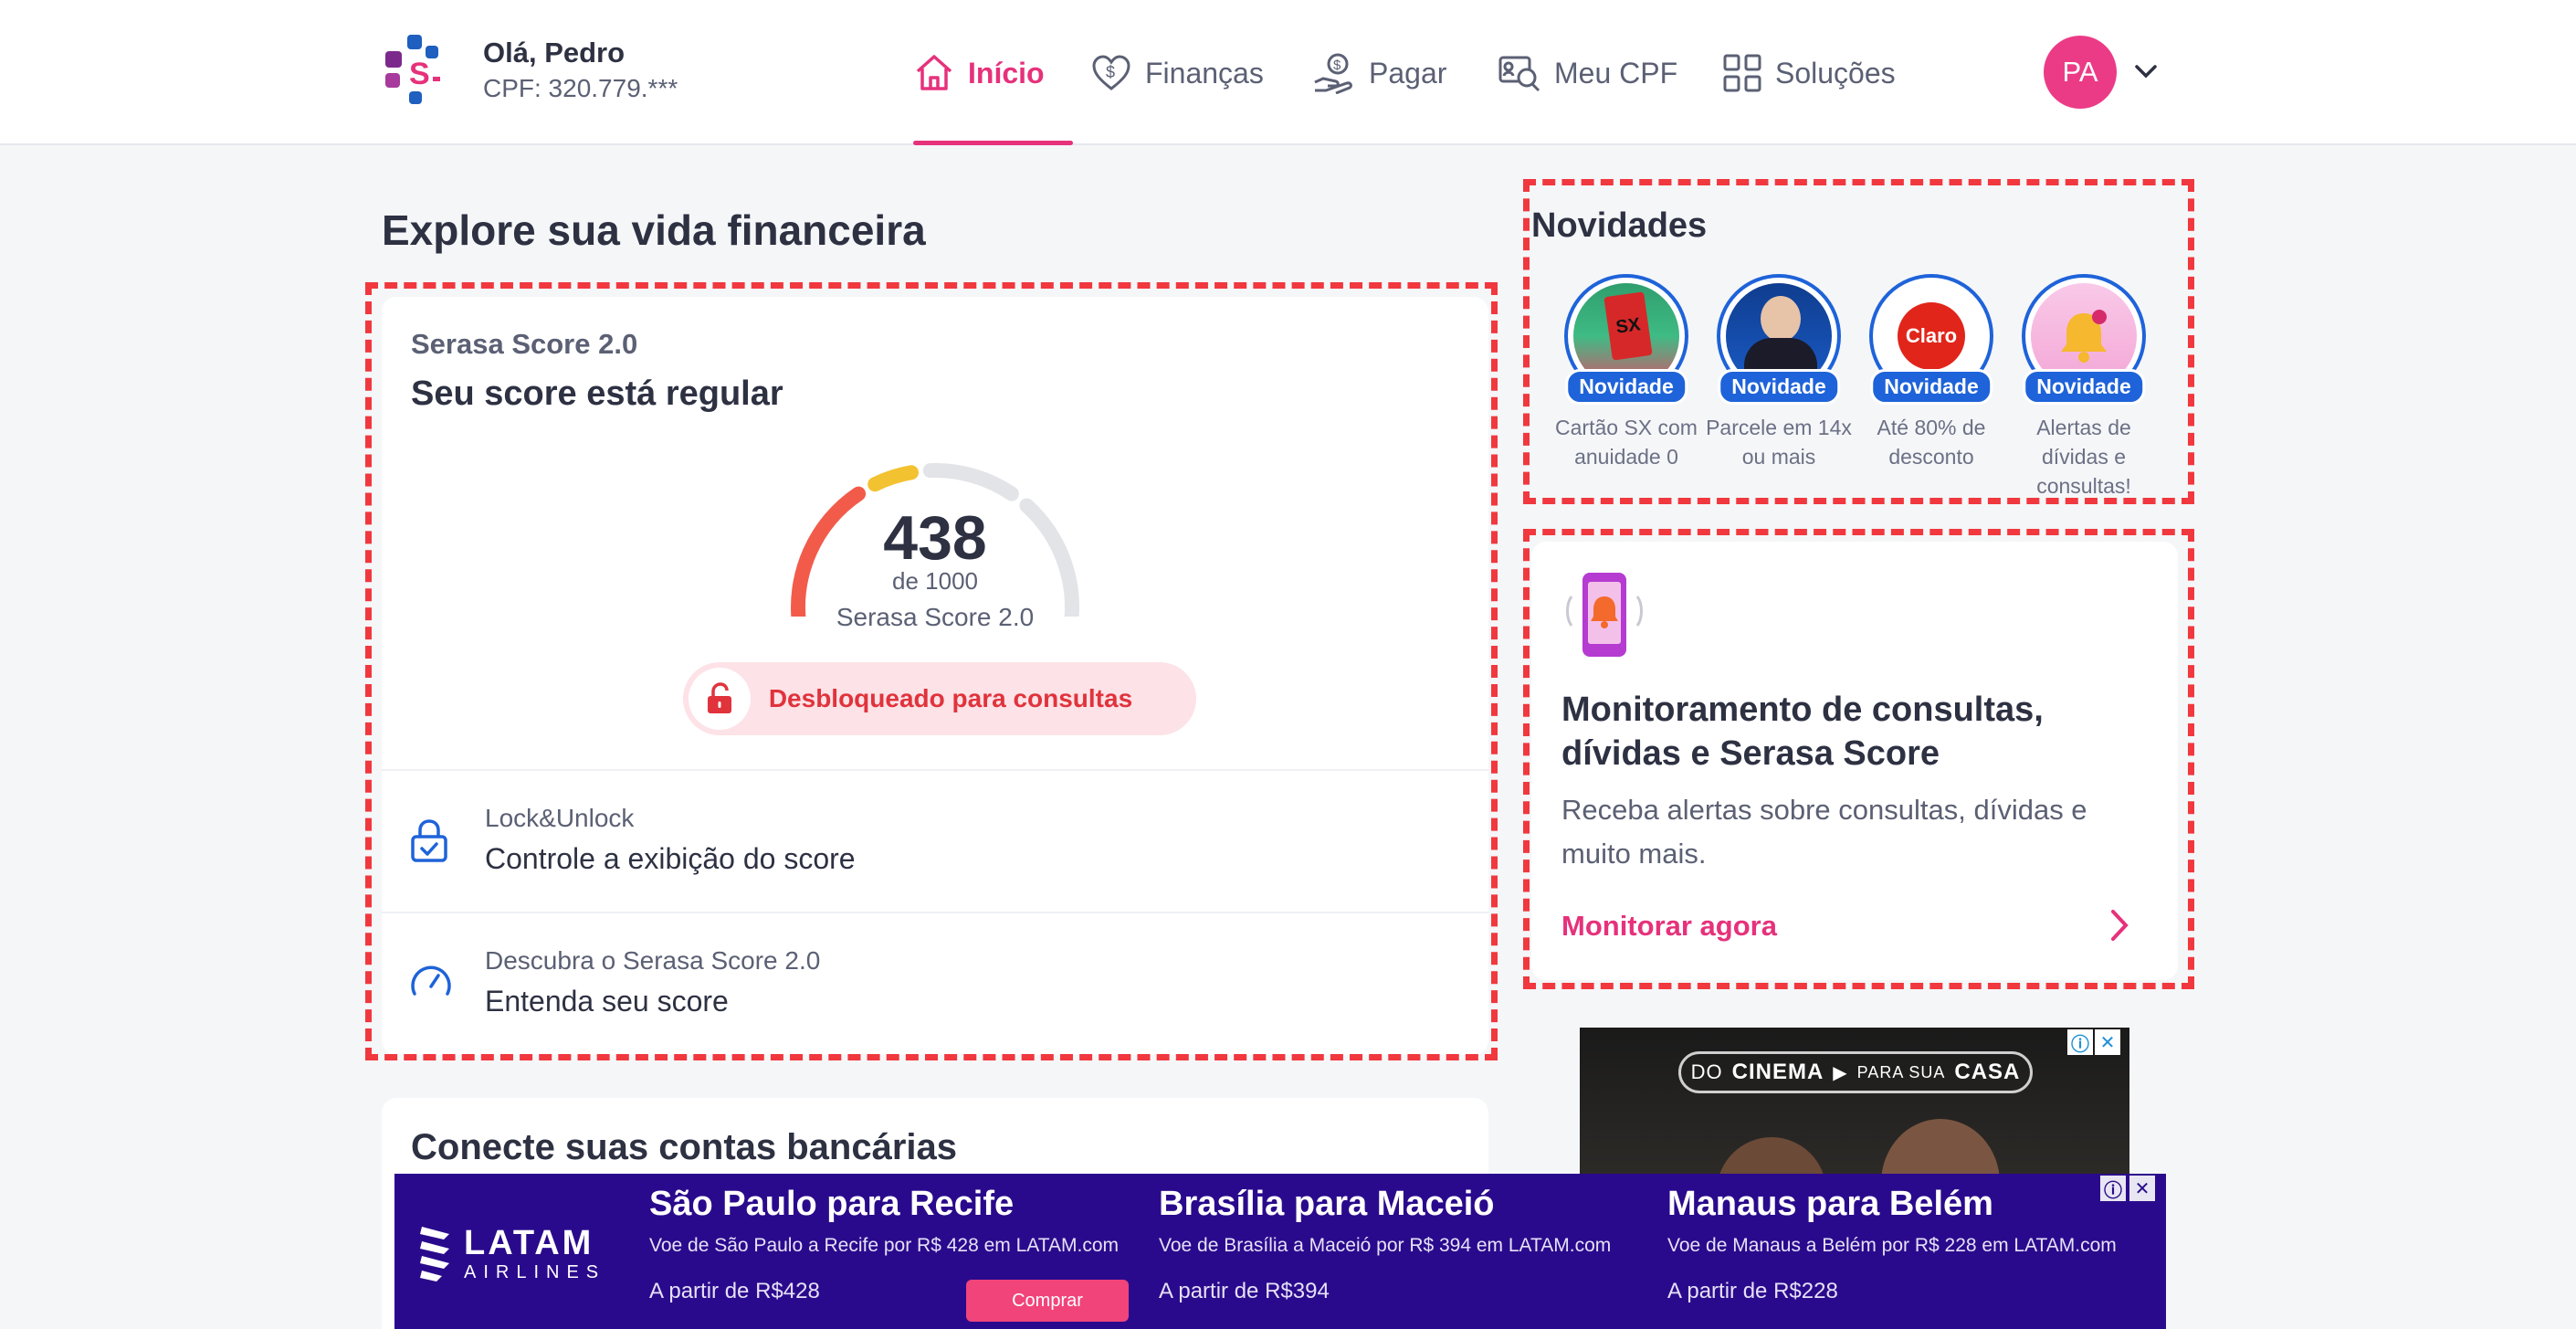  What do you see at coordinates (1777, 1072) in the screenshot?
I see `ad-text: CINEMA` at bounding box center [1777, 1072].